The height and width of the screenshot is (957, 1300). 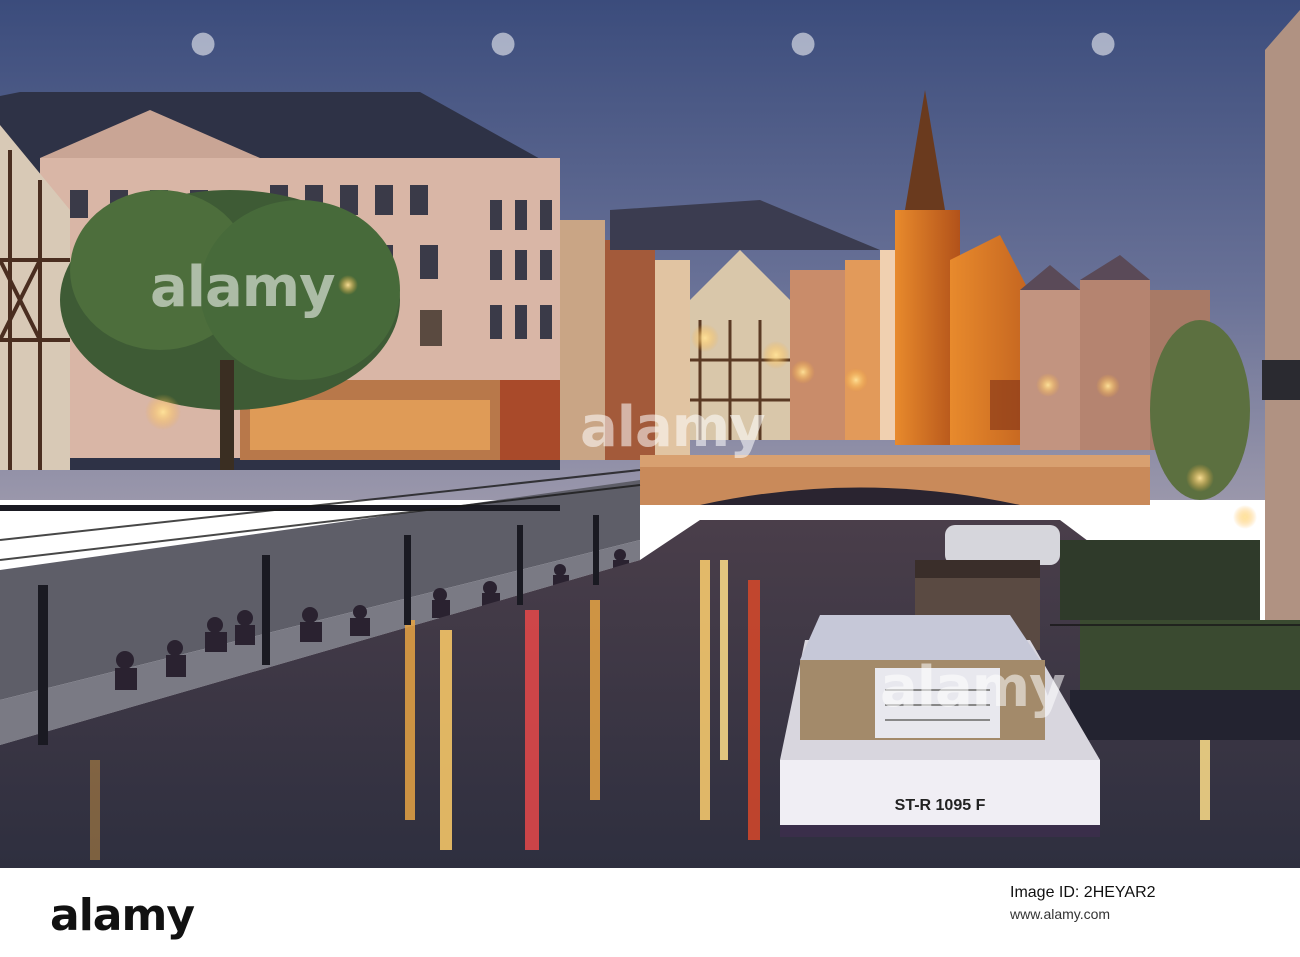 I want to click on bridge, so click(x=895, y=480).